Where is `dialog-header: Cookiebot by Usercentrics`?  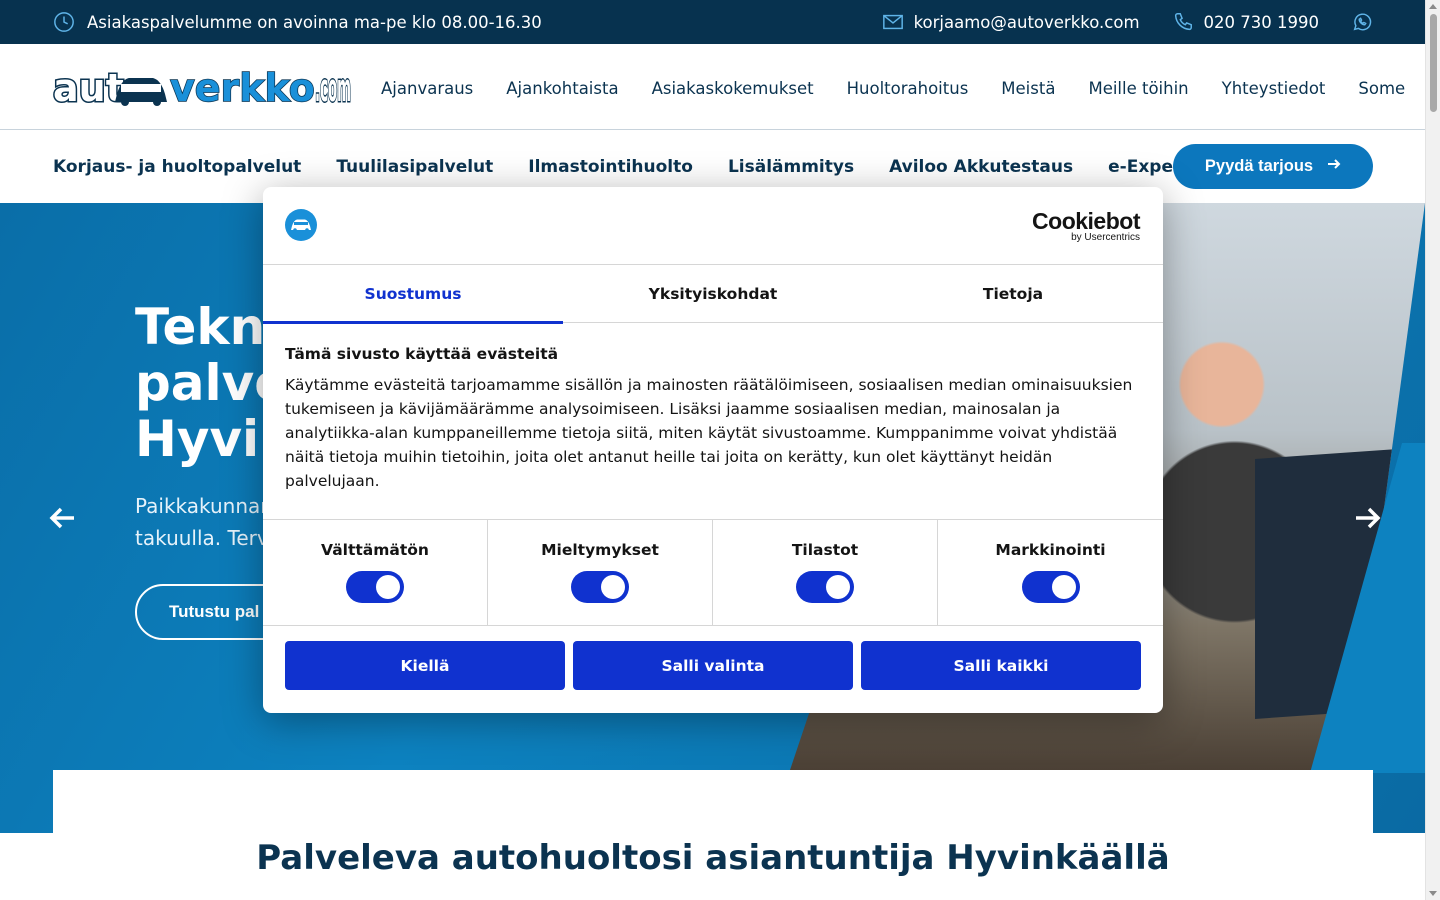
dialog-header: Cookiebot by Usercentrics is located at coordinates (713, 226).